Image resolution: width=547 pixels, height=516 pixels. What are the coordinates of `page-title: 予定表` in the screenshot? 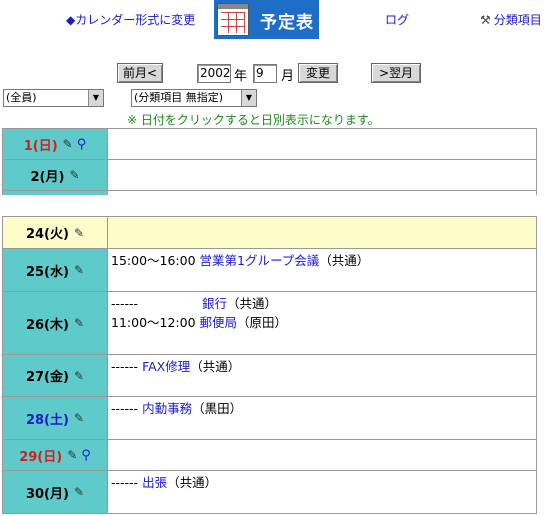 It's located at (287, 23).